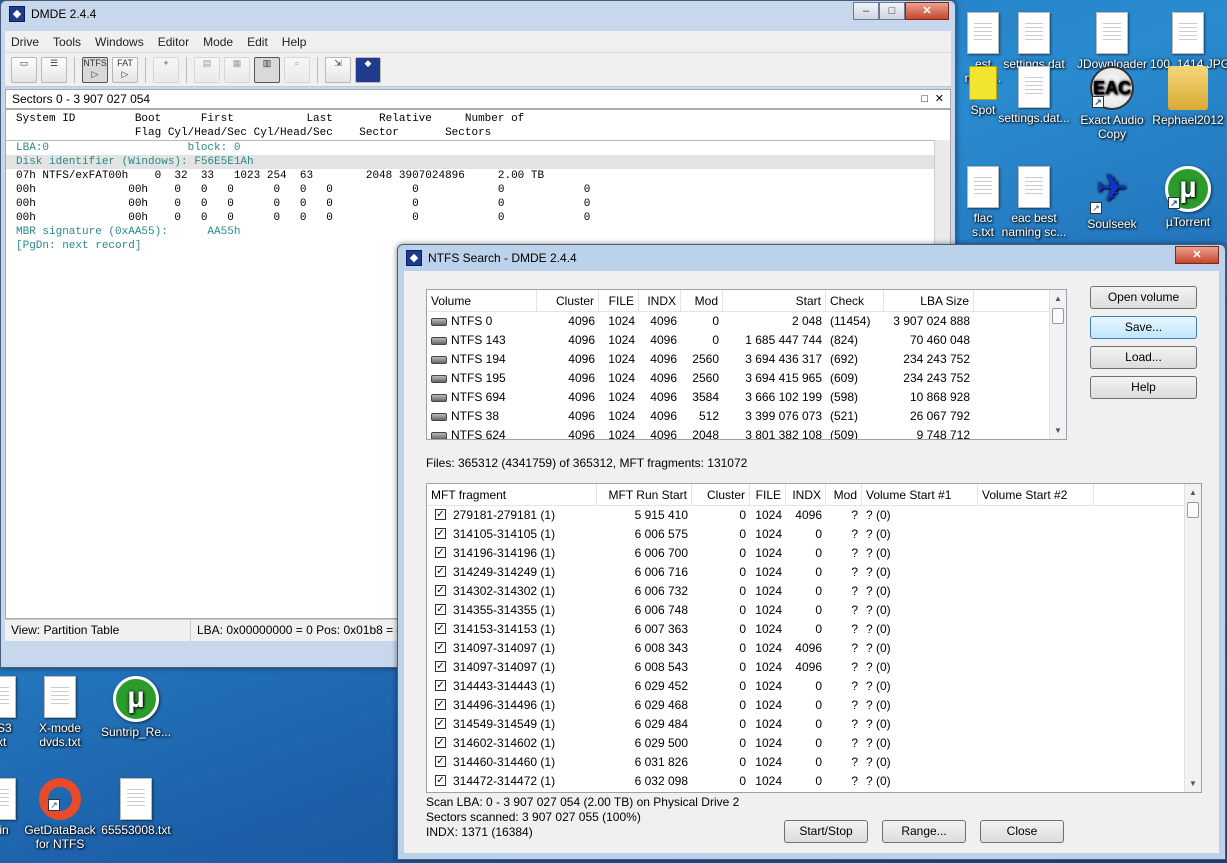 This screenshot has width=1227, height=863. I want to click on fragment-row: ✓ 314472-314472 (1) 6 032 098 0 1024 0? ? (0), so click(814, 781).